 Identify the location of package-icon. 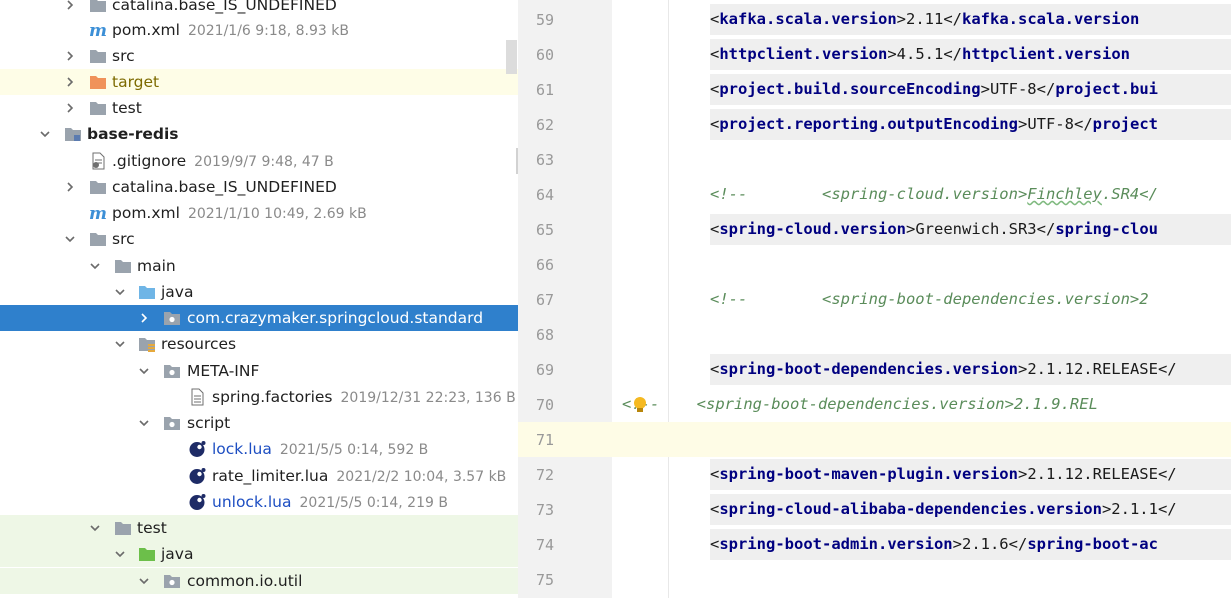
(172, 423).